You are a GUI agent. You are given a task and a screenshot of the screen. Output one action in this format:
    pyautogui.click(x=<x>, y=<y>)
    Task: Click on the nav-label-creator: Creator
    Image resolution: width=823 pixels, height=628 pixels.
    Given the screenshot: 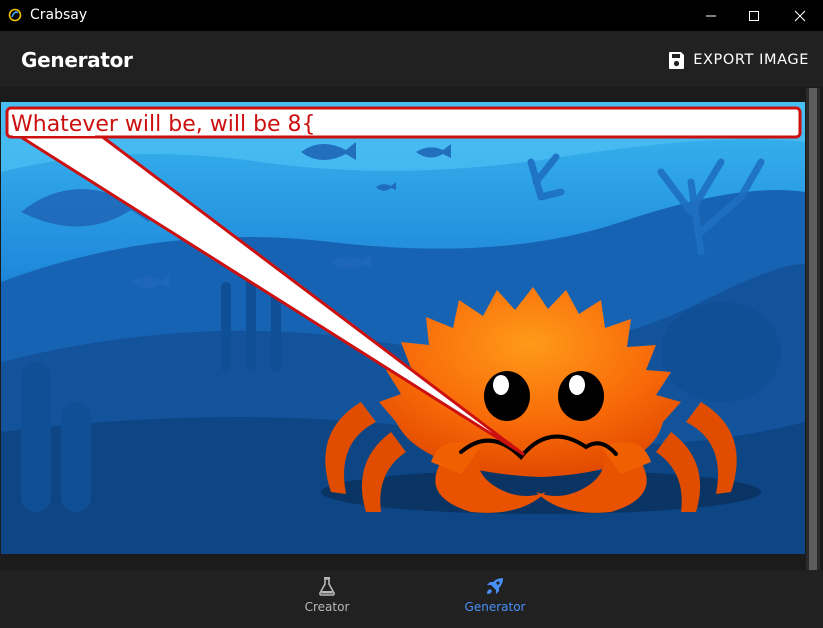 What is the action you would take?
    pyautogui.click(x=327, y=607)
    